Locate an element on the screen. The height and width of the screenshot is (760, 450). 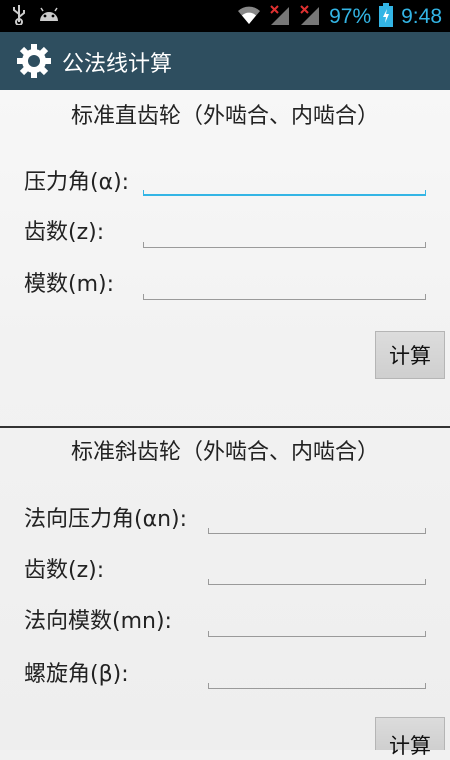
status-time: 9:48 is located at coordinates (421, 16).